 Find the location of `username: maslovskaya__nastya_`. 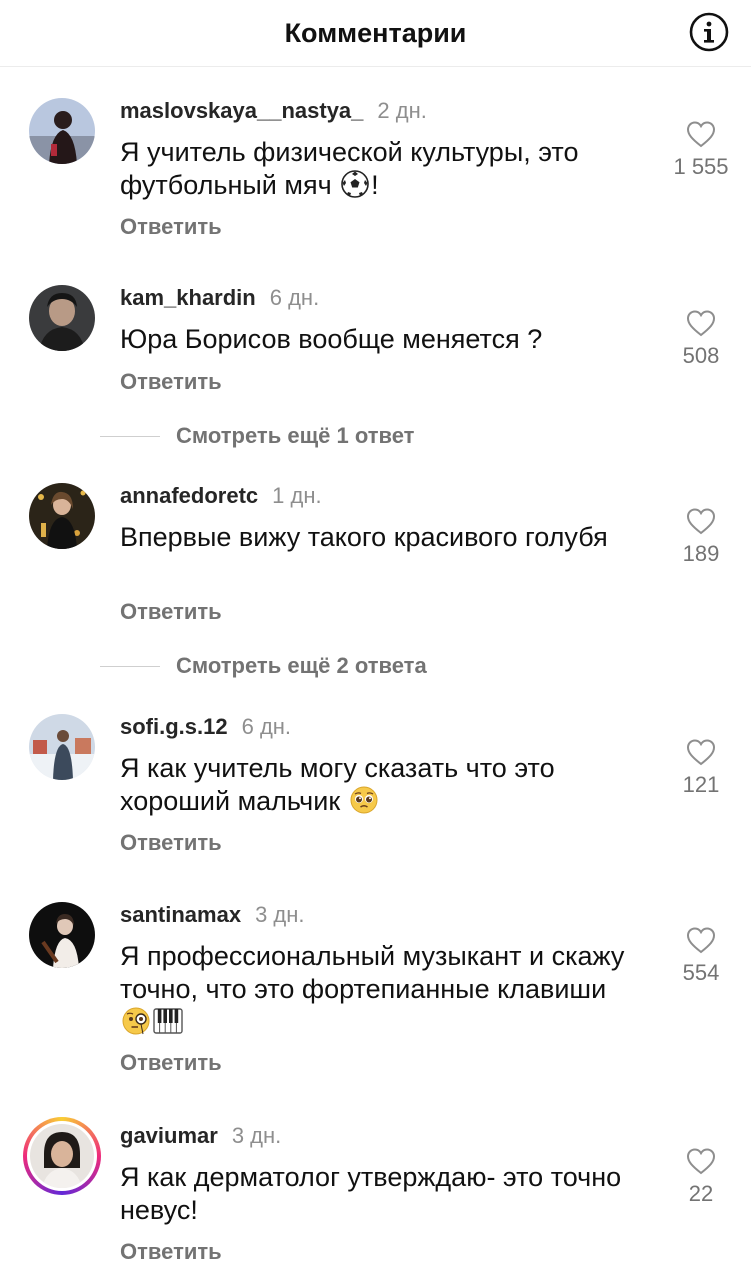

username: maslovskaya__nastya_ is located at coordinates (241, 111).